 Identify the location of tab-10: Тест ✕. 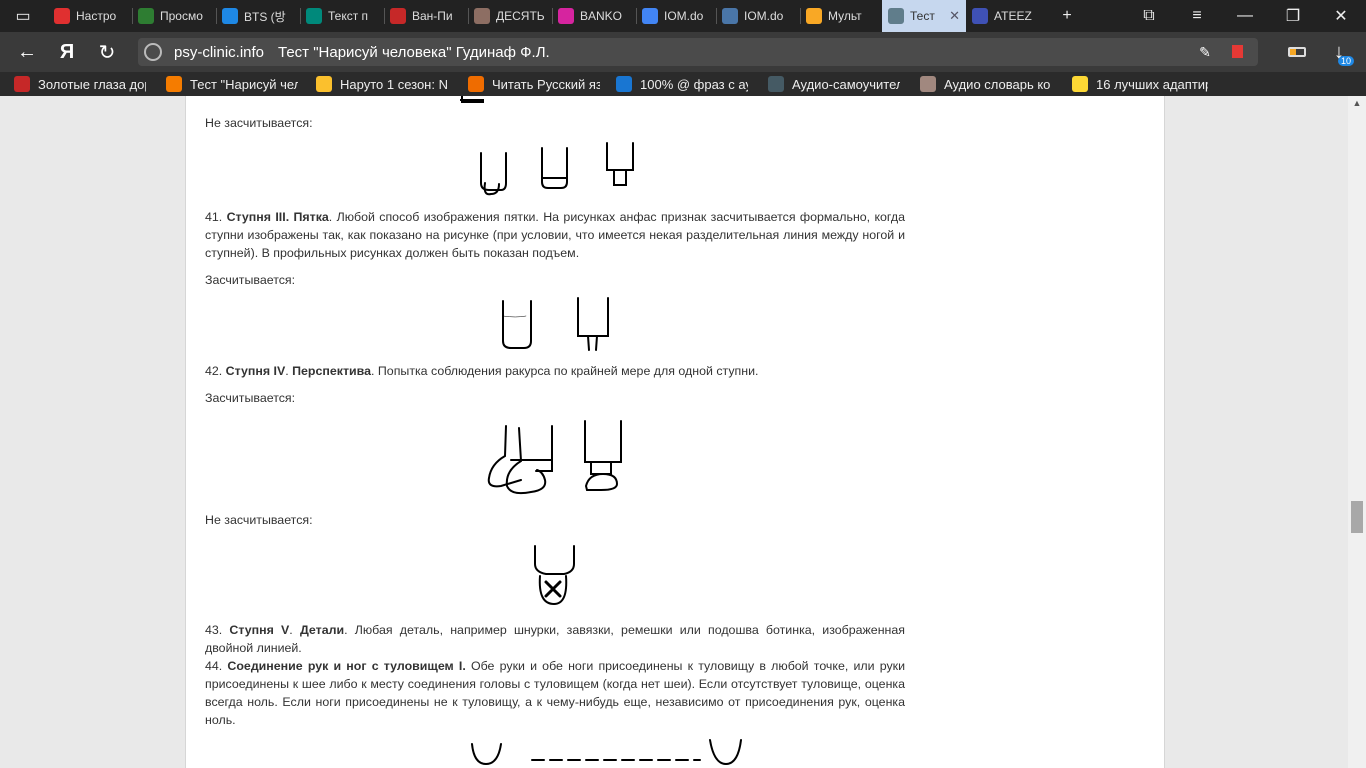
(924, 16).